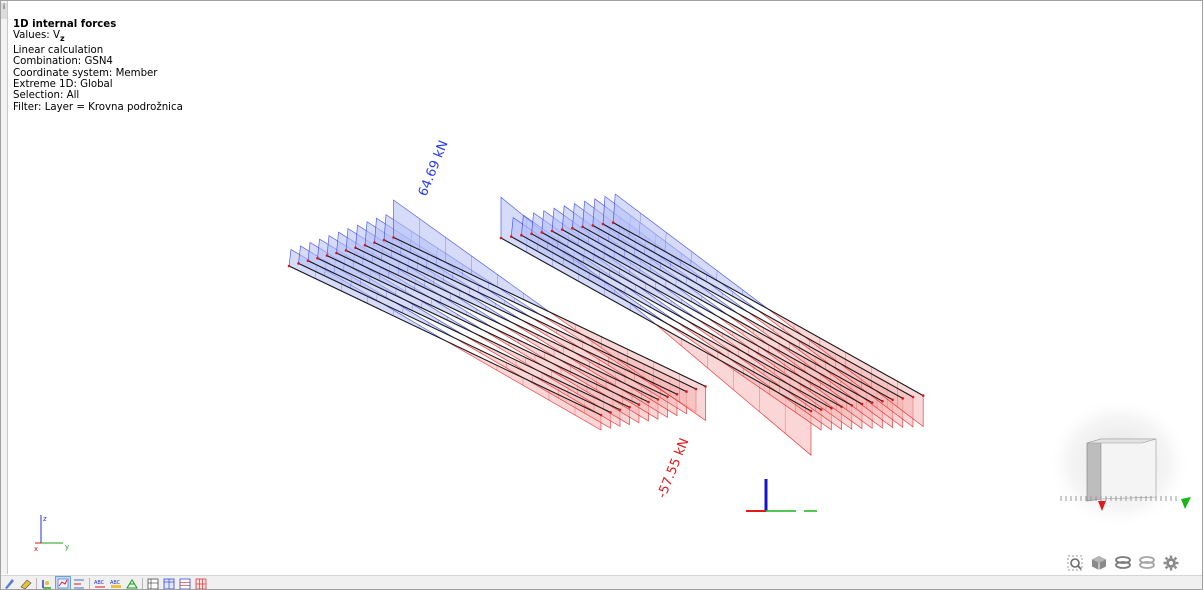 This screenshot has width=1203, height=590. What do you see at coordinates (10, 583) in the screenshot?
I see `pencil-icon` at bounding box center [10, 583].